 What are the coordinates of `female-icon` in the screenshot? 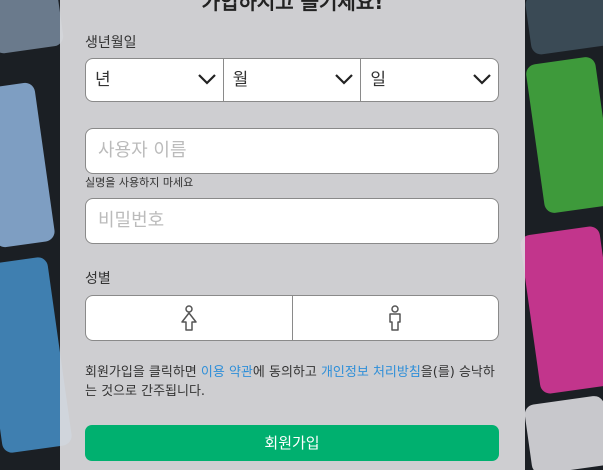 It's located at (189, 318).